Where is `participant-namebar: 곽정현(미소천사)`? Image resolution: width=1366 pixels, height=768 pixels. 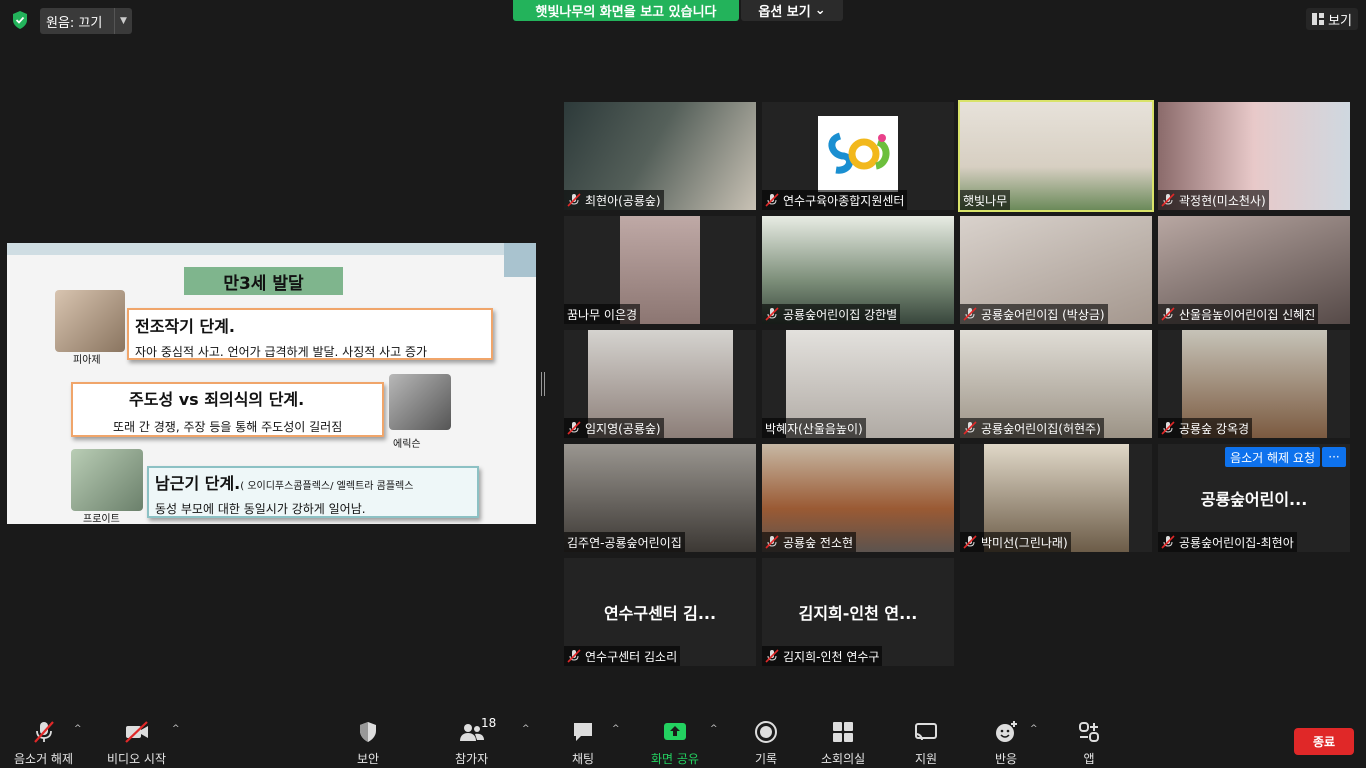
participant-namebar: 곽정현(미소천사) is located at coordinates (1213, 200).